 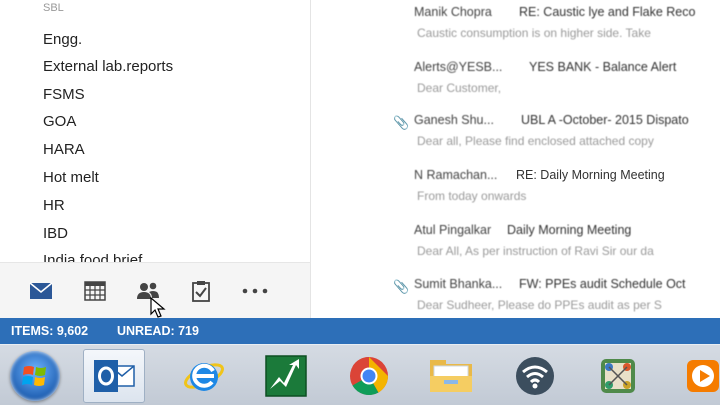 What do you see at coordinates (472, 196) in the screenshot?
I see `message-preview: From today onwards` at bounding box center [472, 196].